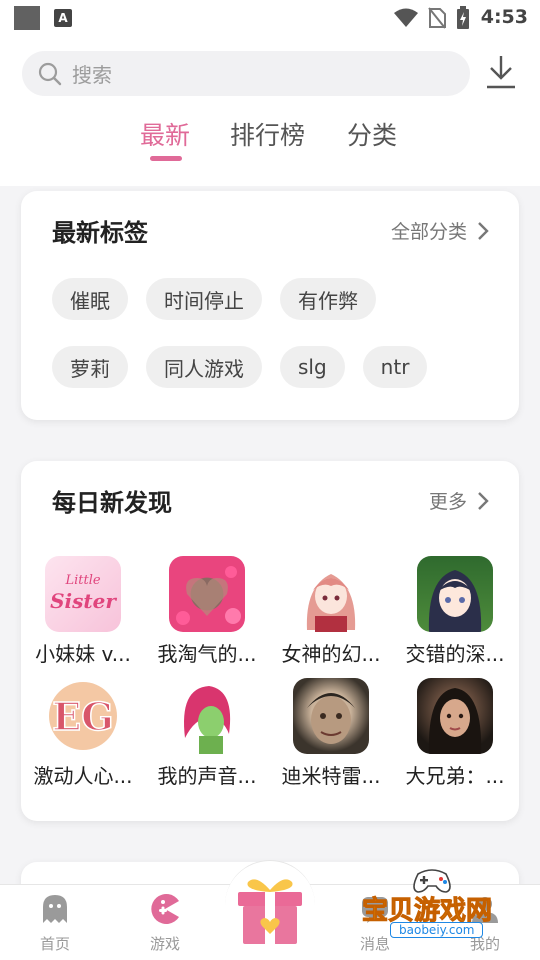  I want to click on tab-category: 分类, so click(372, 134).